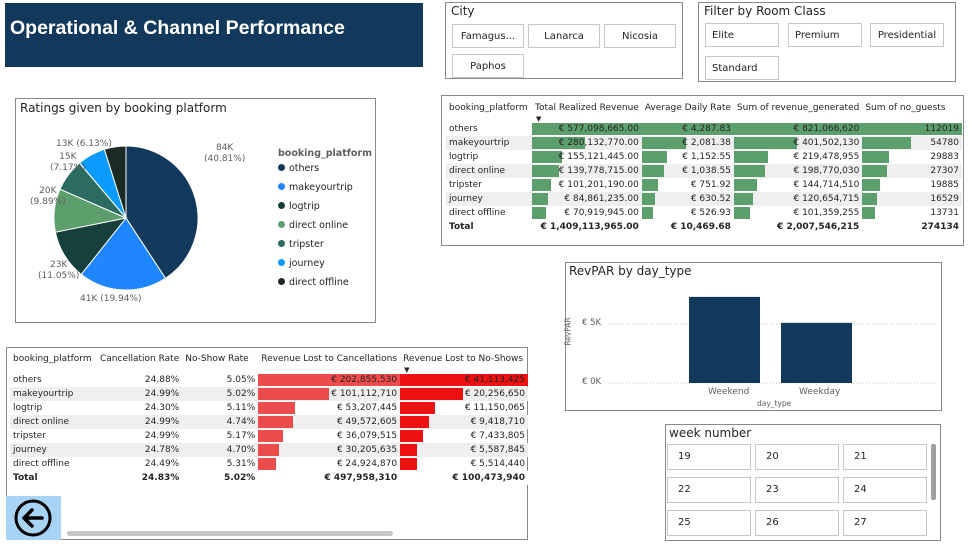 The width and height of the screenshot is (970, 544). Describe the element at coordinates (313, 282) in the screenshot. I see `legend-item-direct-offline: direct offline` at that location.